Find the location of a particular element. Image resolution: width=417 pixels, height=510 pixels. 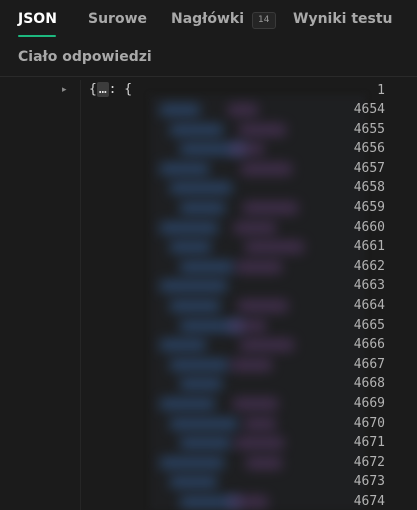

line-number: 4668 is located at coordinates (369, 384).